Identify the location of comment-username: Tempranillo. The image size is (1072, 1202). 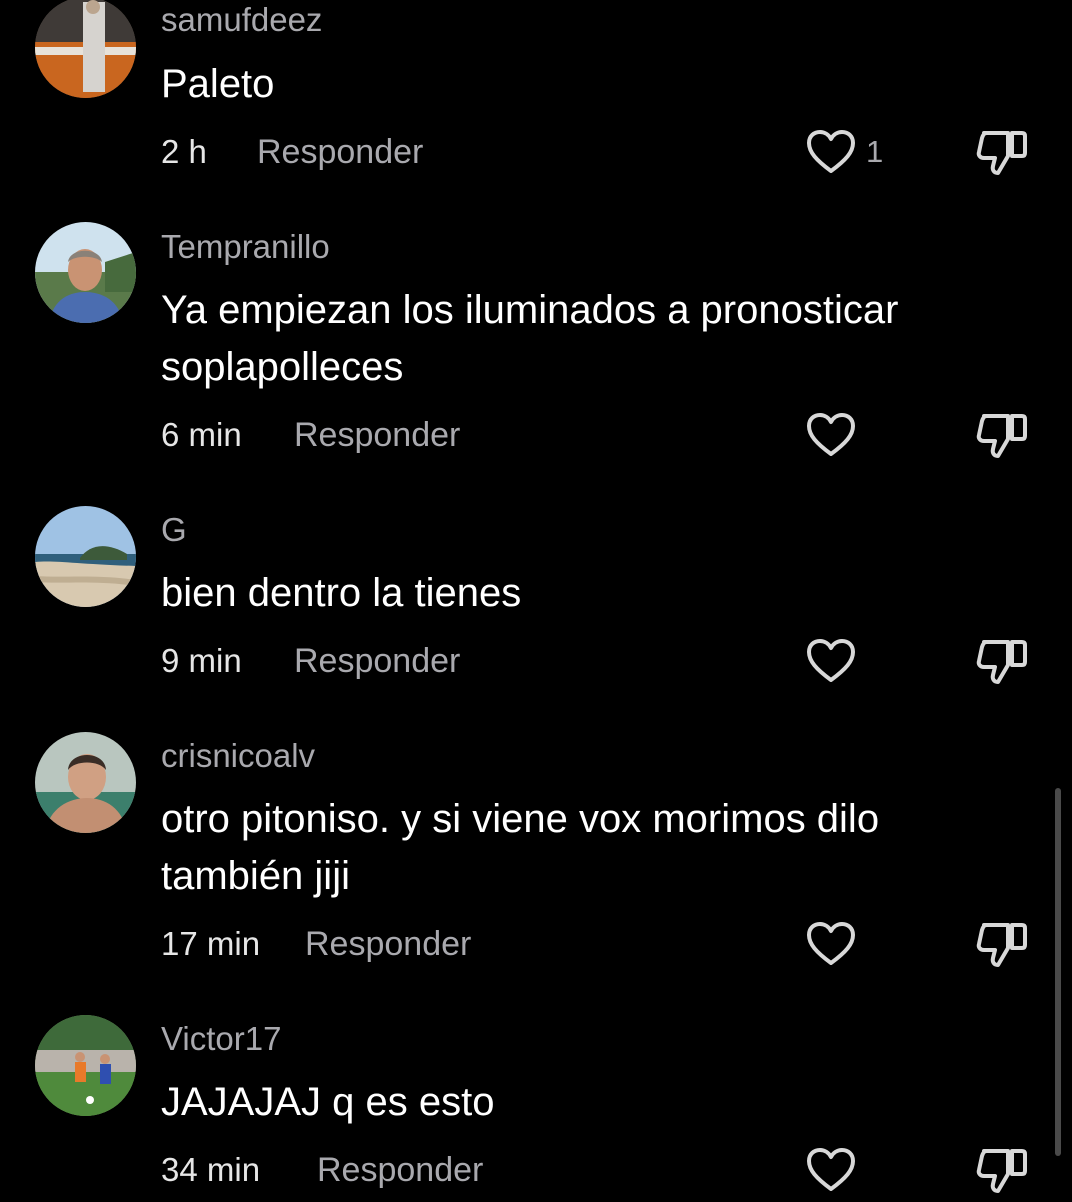
(245, 247).